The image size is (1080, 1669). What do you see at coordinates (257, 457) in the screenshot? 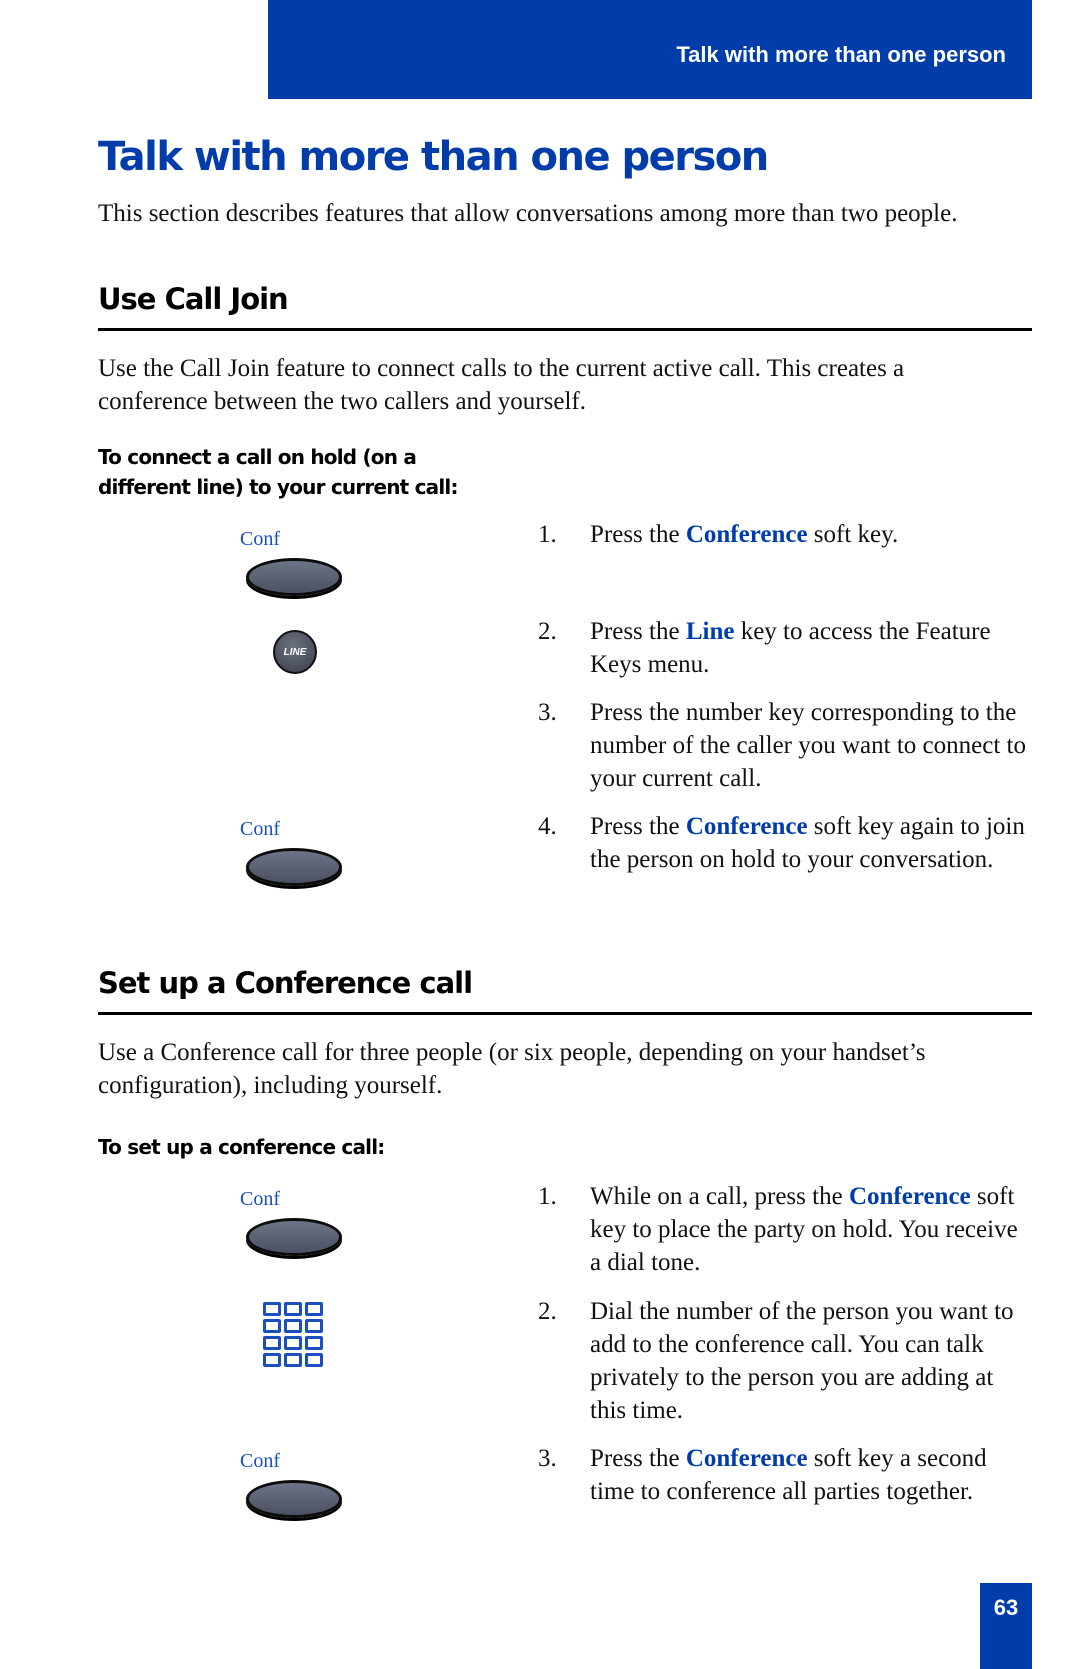
I see `procedure-title-line: To connect a call on hold (on a` at bounding box center [257, 457].